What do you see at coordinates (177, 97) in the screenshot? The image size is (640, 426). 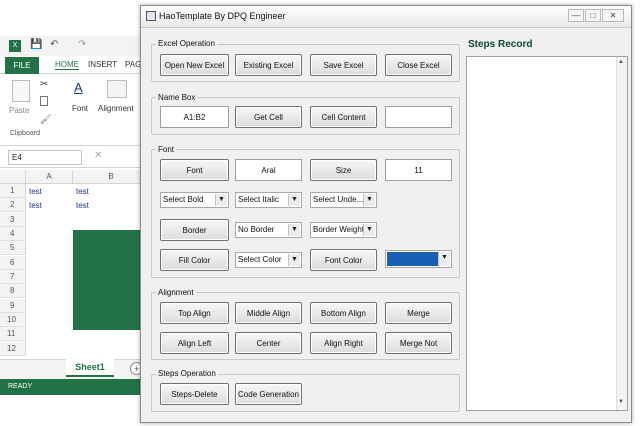 I see `name-box-label: Name Box` at bounding box center [177, 97].